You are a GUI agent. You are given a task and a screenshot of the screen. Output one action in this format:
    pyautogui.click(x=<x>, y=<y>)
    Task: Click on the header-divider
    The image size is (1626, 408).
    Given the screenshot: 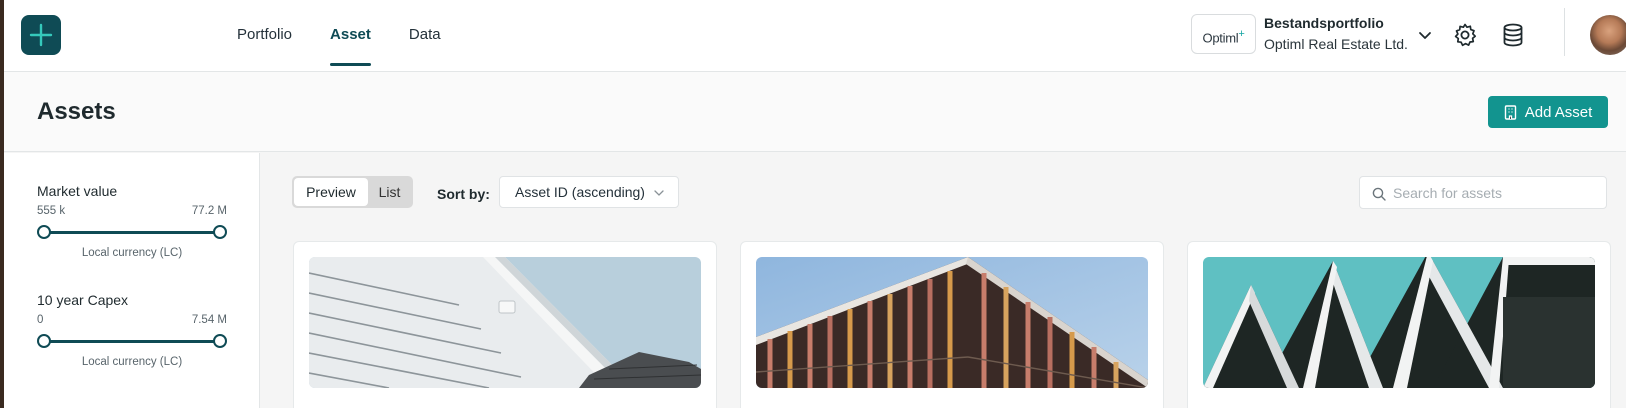 What is the action you would take?
    pyautogui.click(x=1564, y=32)
    